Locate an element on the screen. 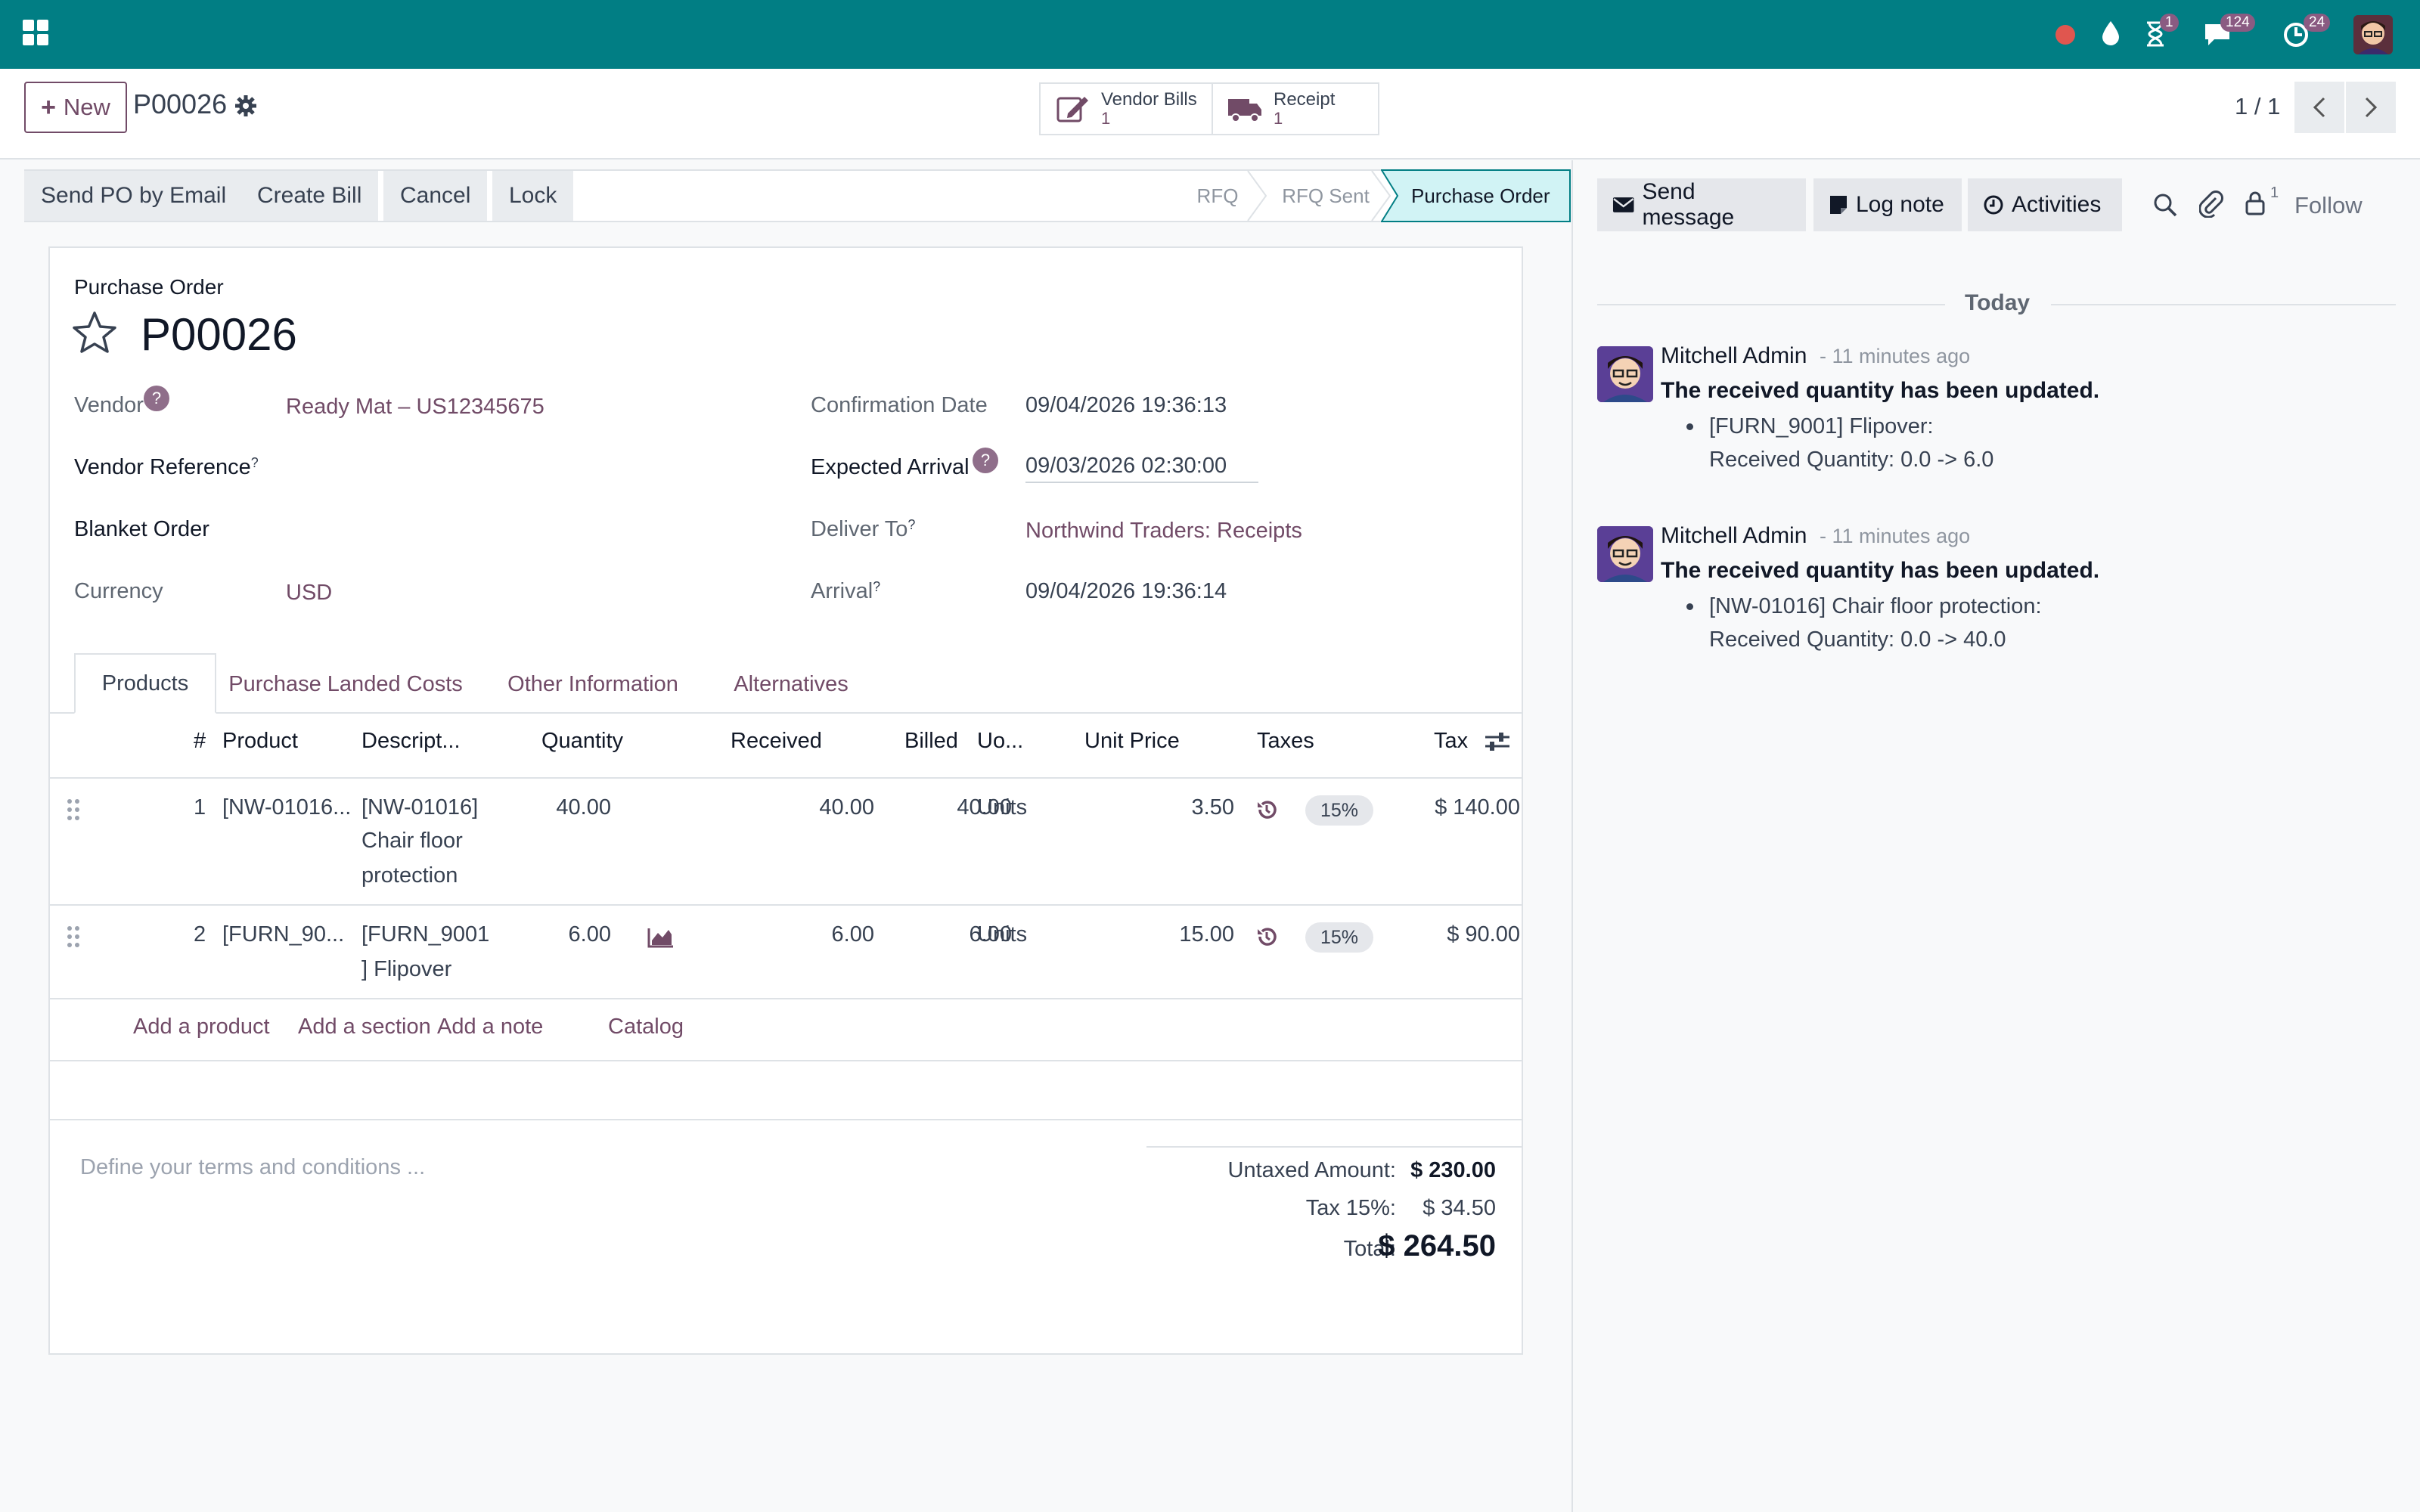  row-unit-price: 15.00 is located at coordinates (1164, 934).